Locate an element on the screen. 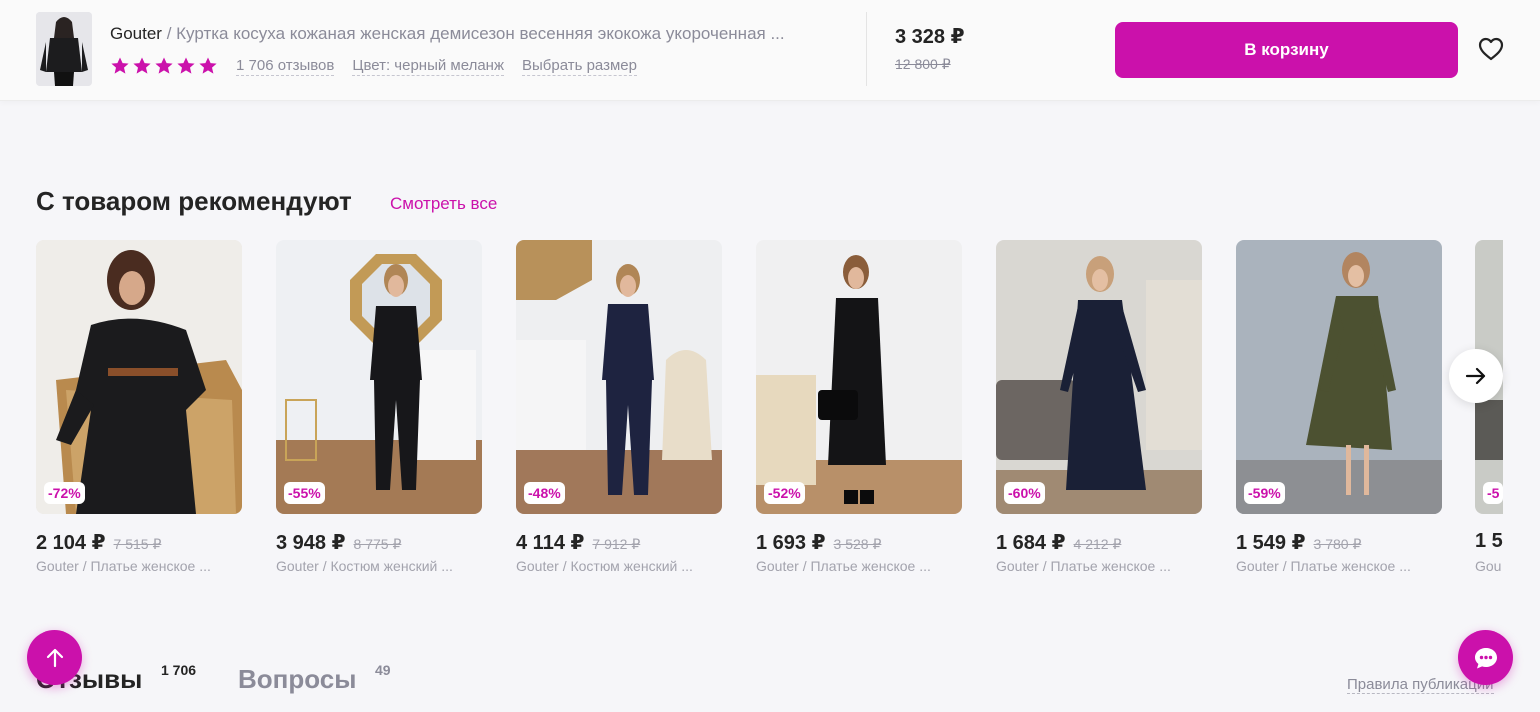  product-brand: Gouter is located at coordinates (136, 33).